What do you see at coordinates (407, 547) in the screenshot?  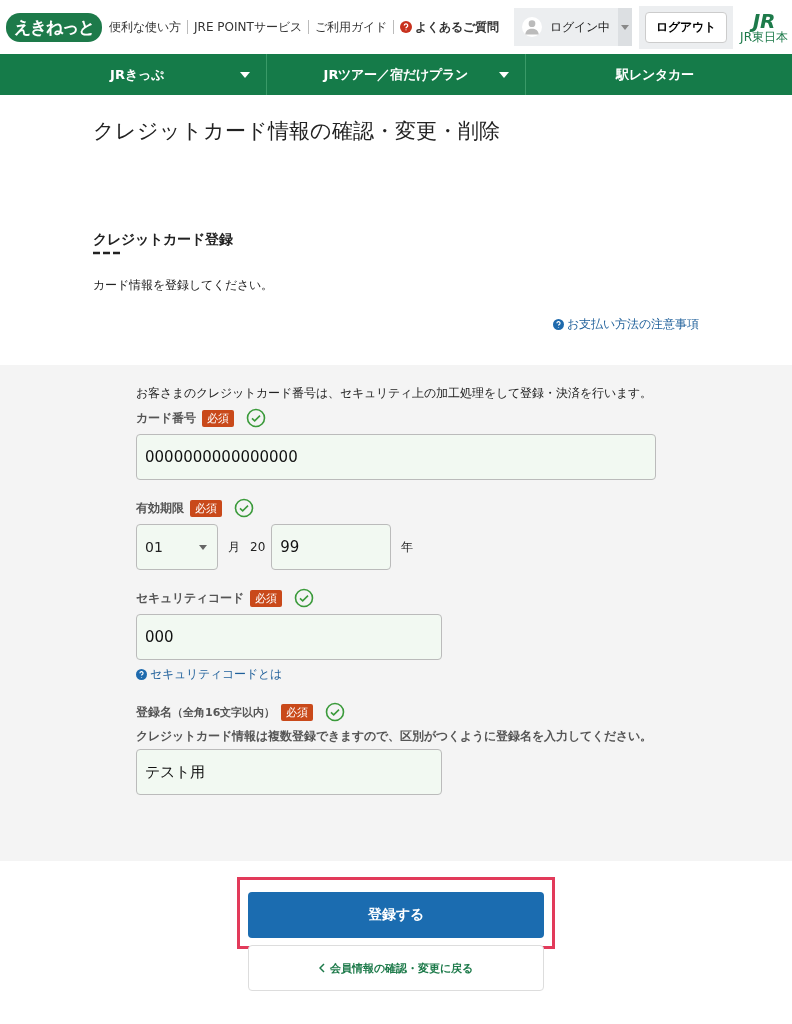 I see `unit-label: 年` at bounding box center [407, 547].